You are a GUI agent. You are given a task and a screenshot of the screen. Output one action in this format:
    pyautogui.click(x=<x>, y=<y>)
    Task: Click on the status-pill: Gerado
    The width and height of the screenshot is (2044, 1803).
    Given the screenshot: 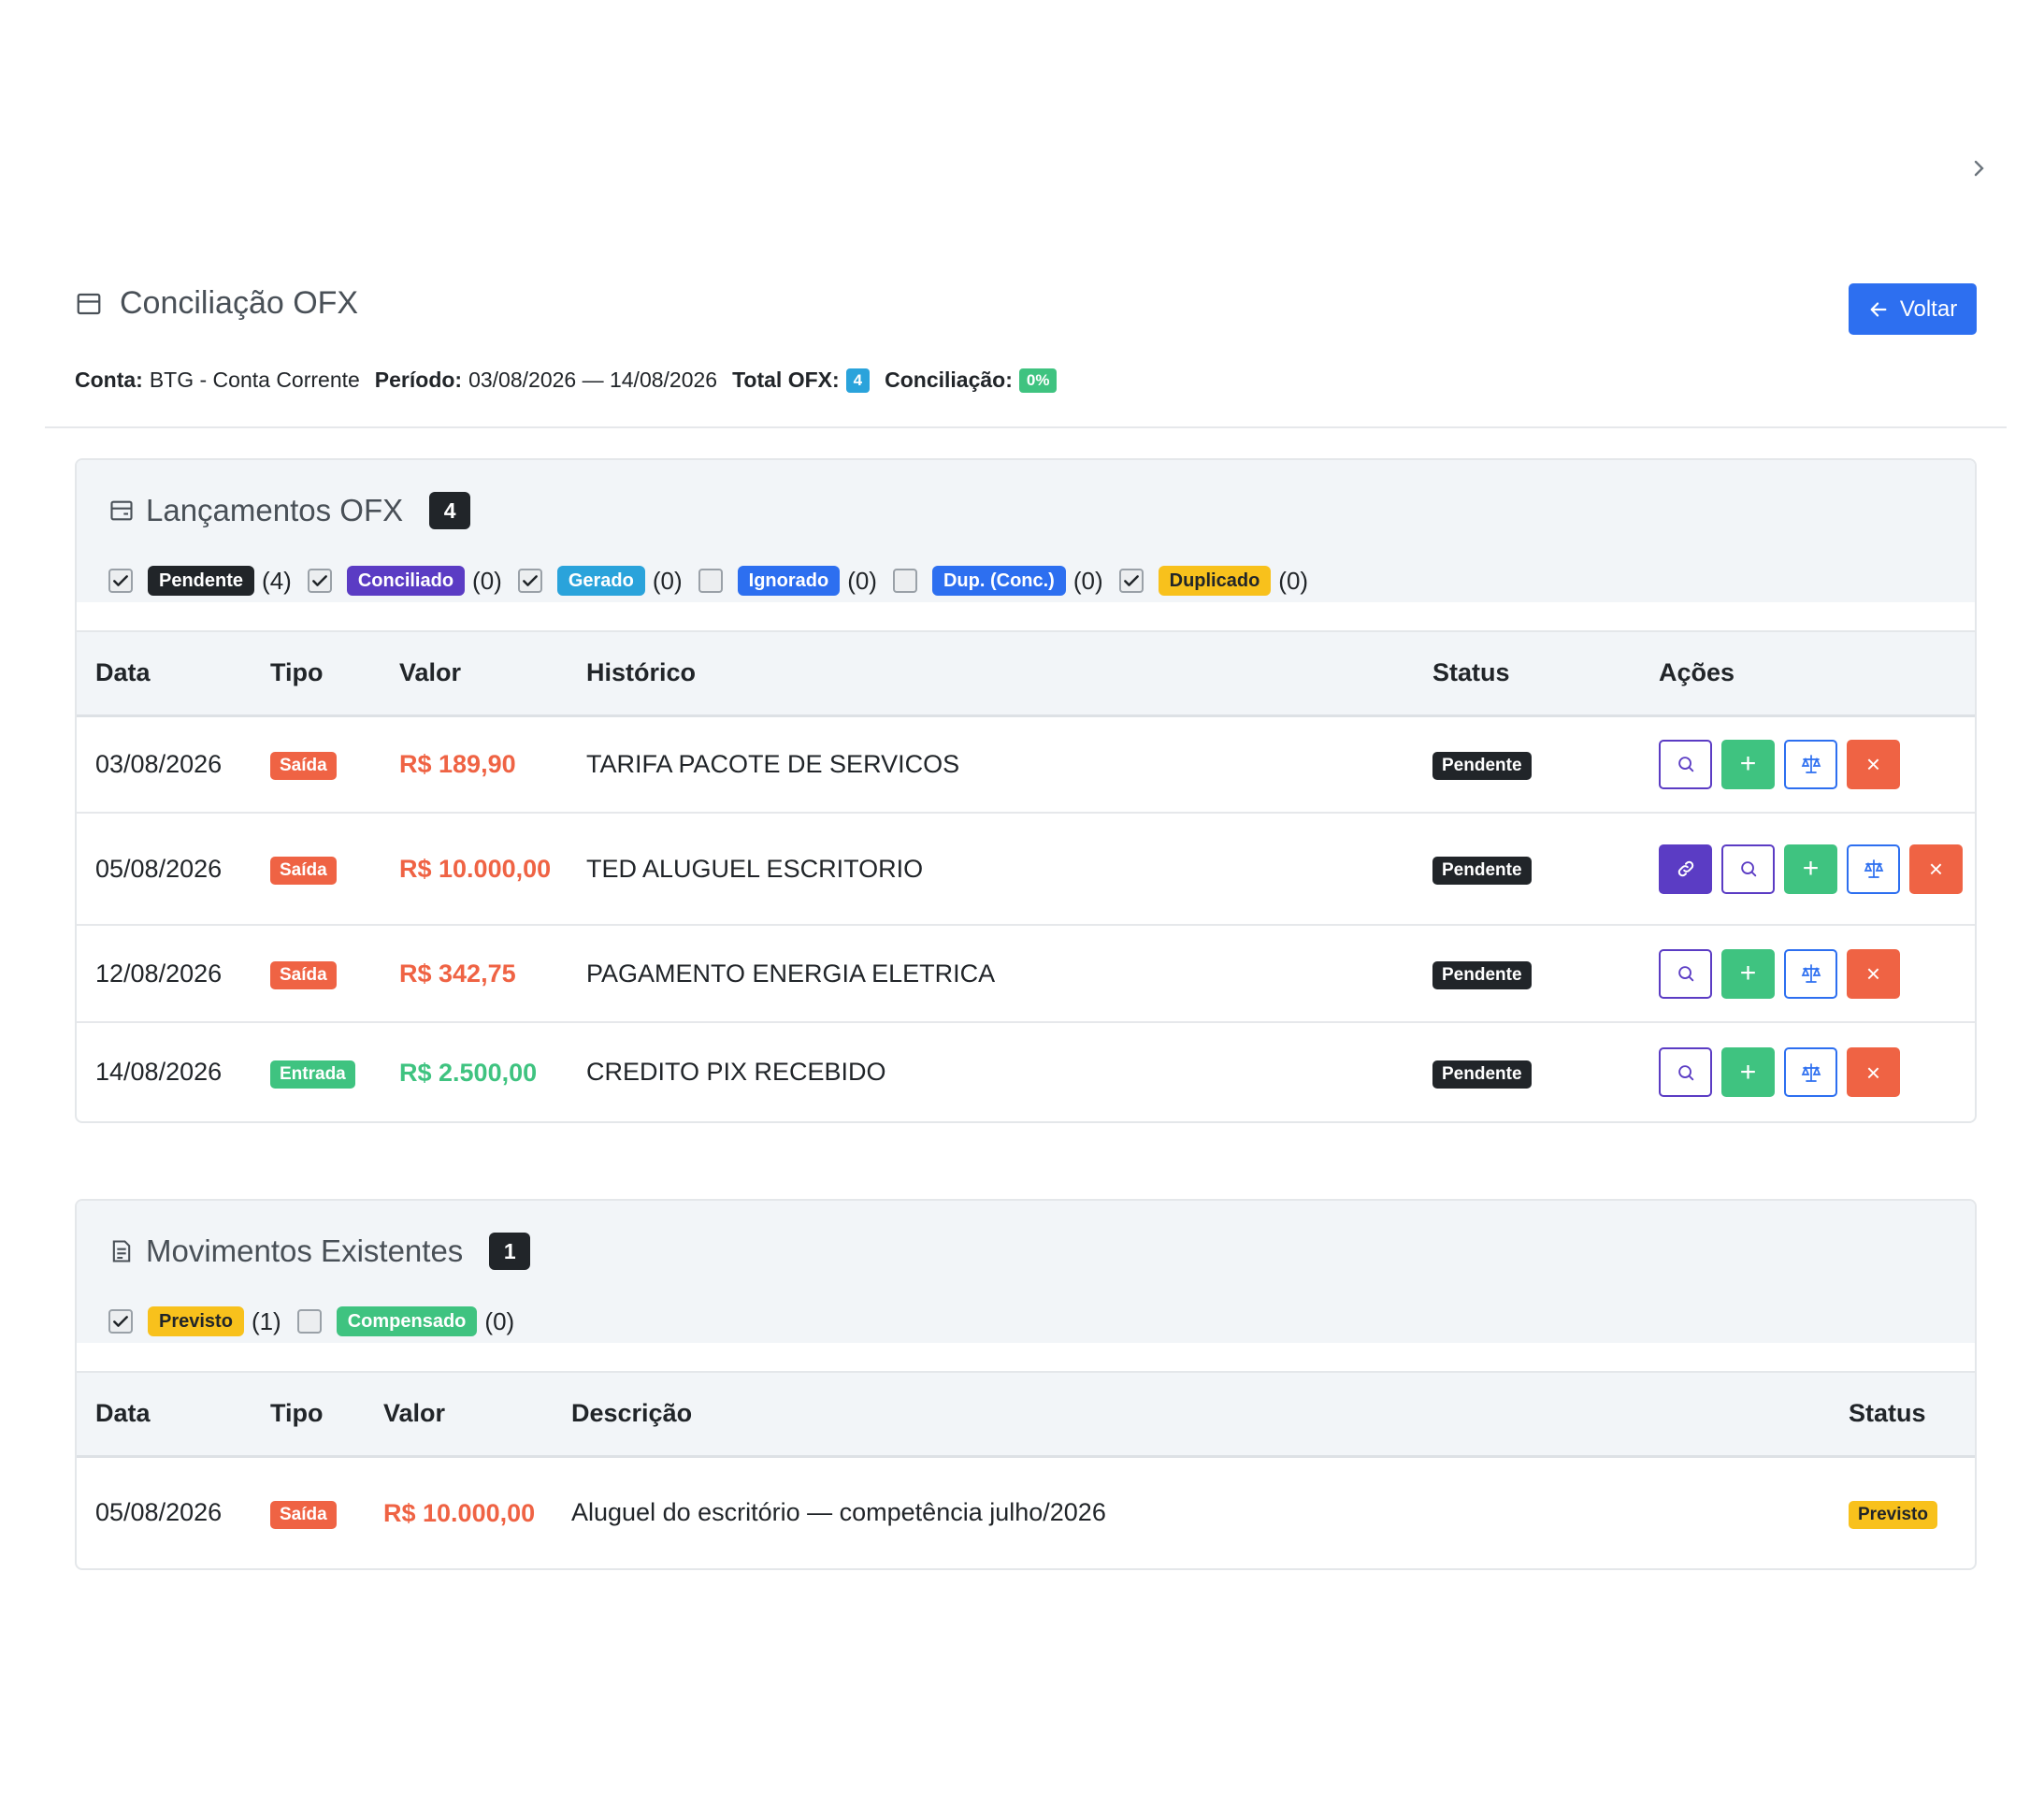 What is the action you would take?
    pyautogui.click(x=600, y=581)
    